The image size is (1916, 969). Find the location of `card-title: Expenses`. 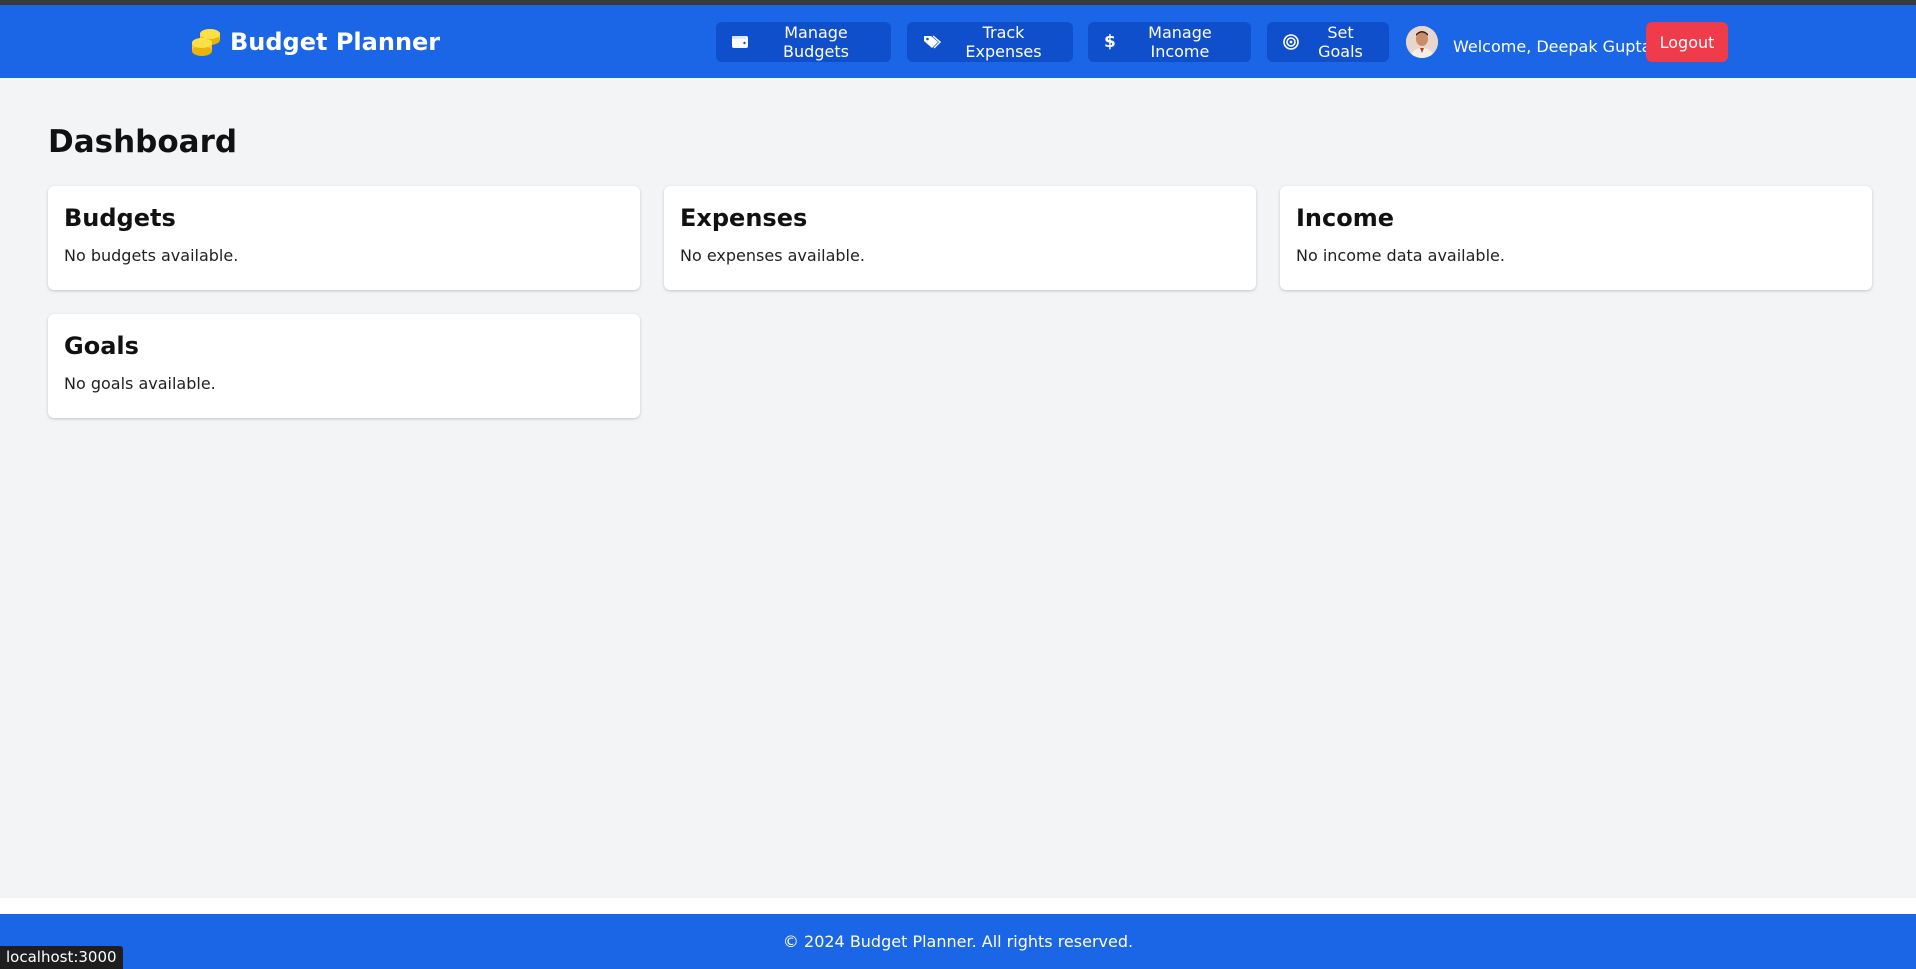

card-title: Expenses is located at coordinates (744, 218).